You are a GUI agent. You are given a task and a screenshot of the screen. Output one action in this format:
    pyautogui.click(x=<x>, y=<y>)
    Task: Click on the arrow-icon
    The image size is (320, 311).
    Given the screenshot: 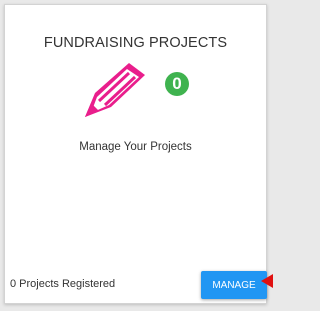 What is the action you would take?
    pyautogui.click(x=267, y=281)
    